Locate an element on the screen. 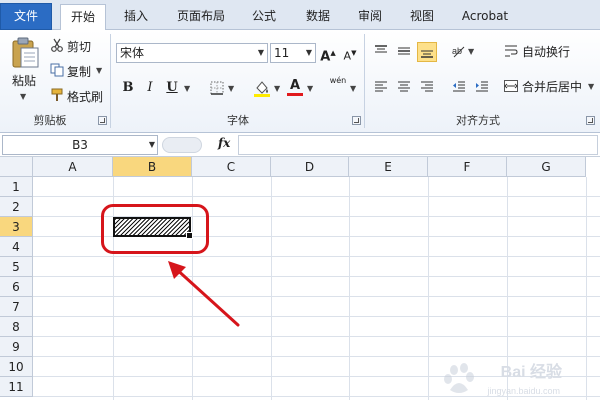  formula-bar-splitter is located at coordinates (182, 145).